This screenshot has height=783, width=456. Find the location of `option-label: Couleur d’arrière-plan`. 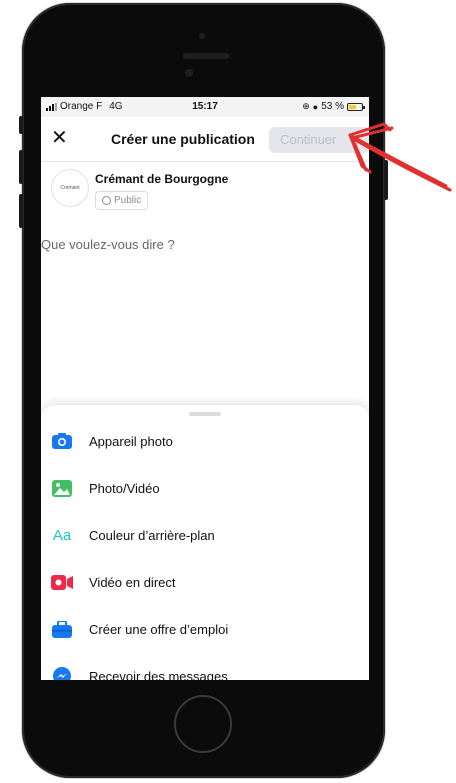

option-label: Couleur d’arrière-plan is located at coordinates (152, 535).